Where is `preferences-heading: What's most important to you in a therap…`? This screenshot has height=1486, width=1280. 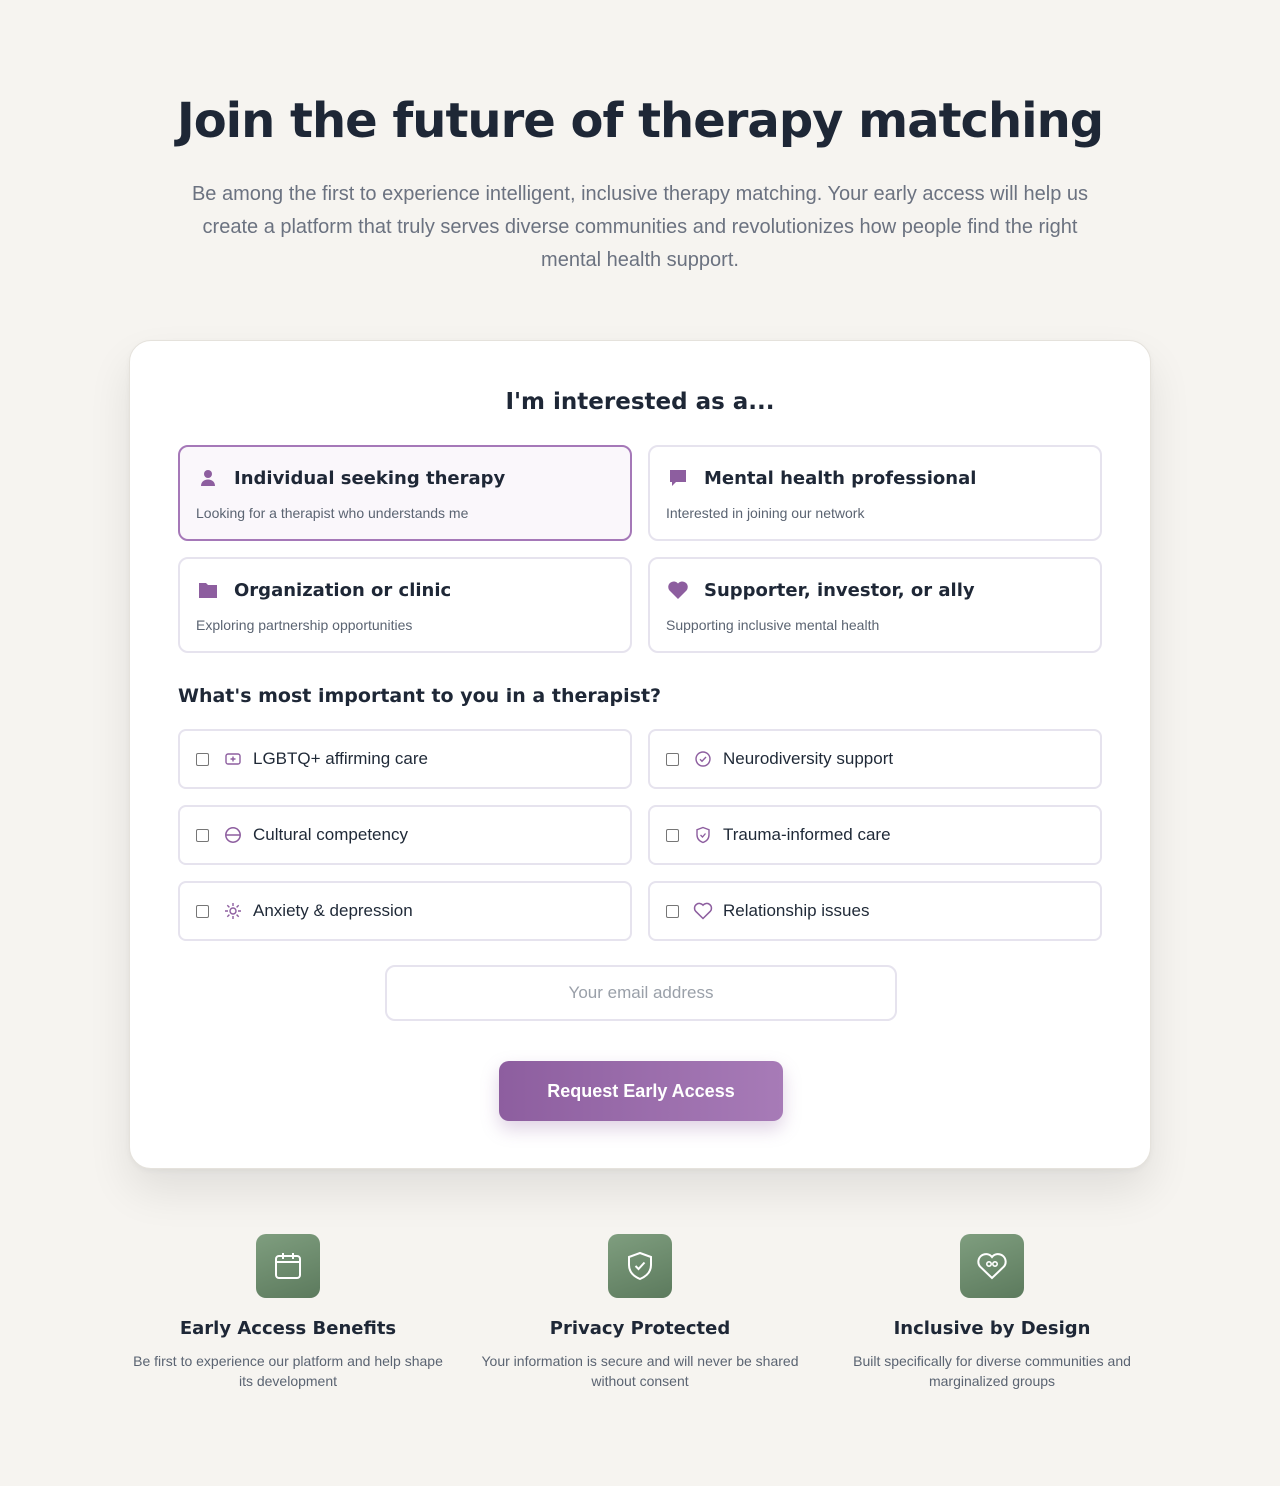
preferences-heading: What's most important to you in a therap… is located at coordinates (420, 696).